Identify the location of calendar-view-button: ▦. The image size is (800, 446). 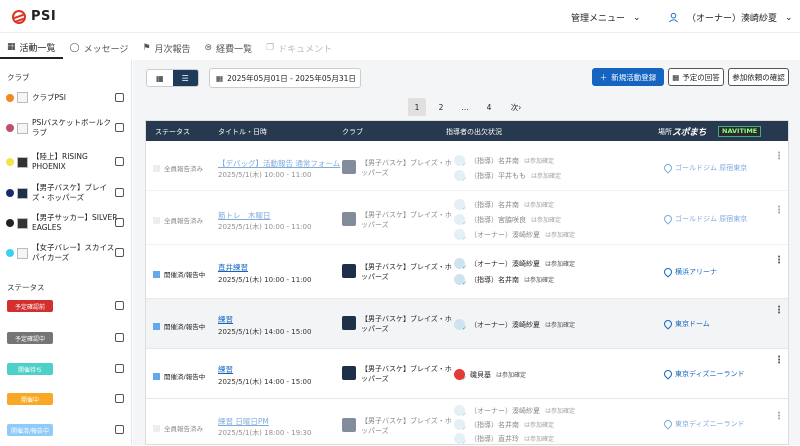
(160, 78).